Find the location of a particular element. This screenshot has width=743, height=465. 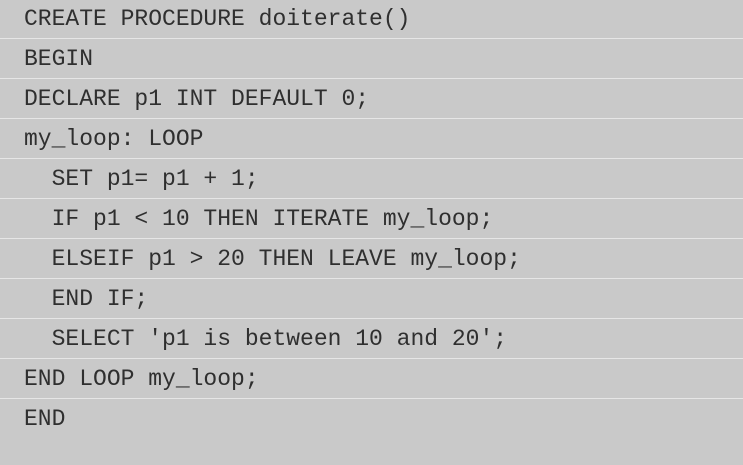

code-line: SELECT 'p1 is between 10 and 20'; is located at coordinates (371, 339).